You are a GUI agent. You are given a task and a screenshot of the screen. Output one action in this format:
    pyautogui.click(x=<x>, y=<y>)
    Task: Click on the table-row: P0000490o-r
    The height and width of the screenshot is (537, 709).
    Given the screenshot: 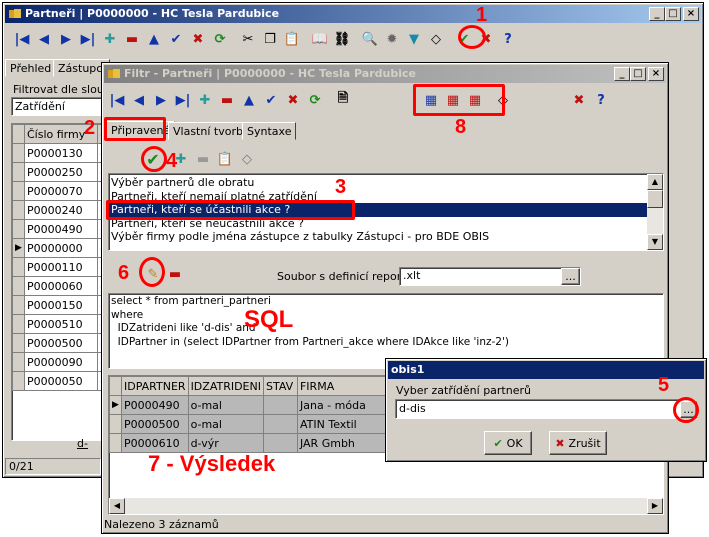 What is the action you would take?
    pyautogui.click(x=59, y=229)
    